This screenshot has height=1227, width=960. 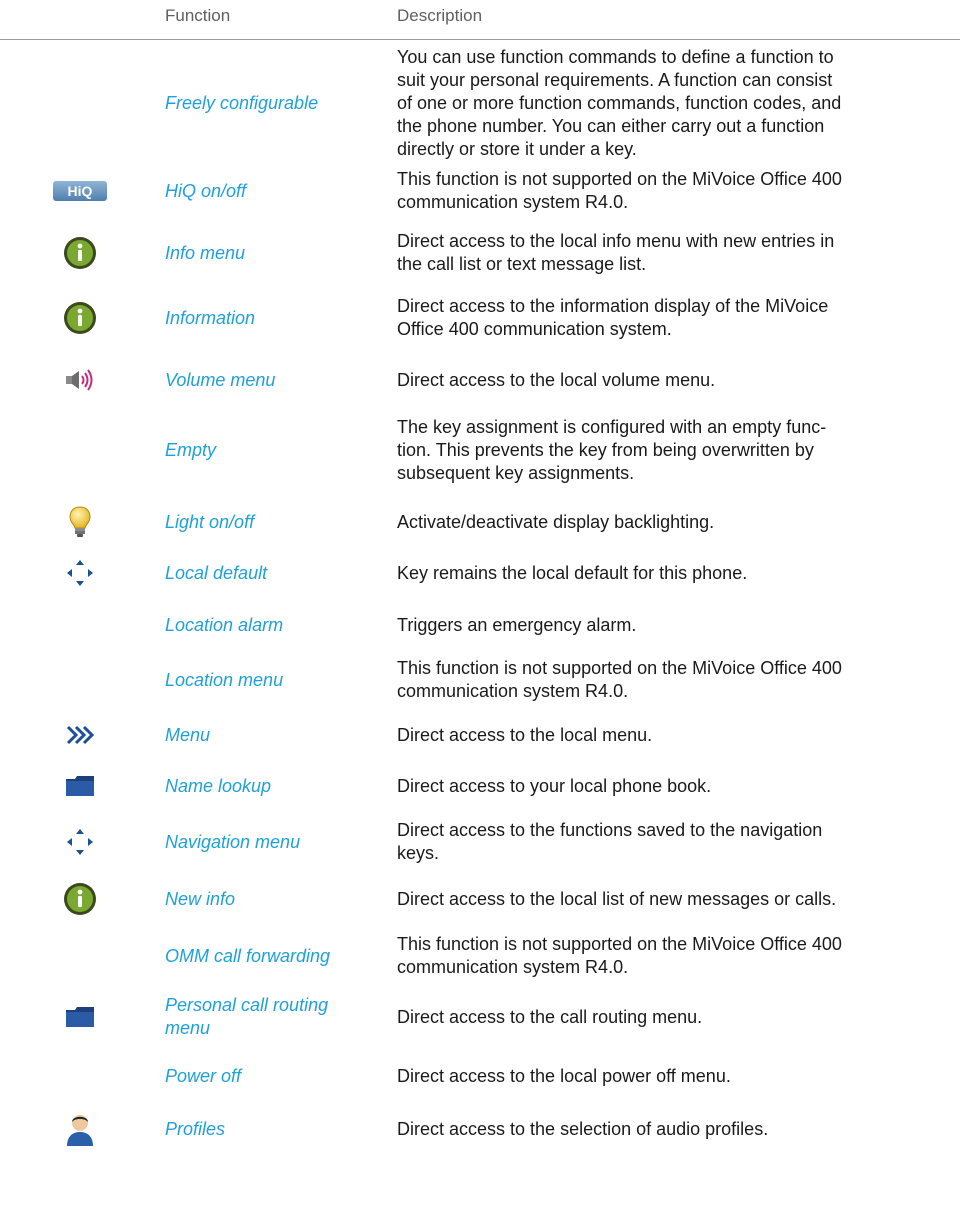 I want to click on function-name: Light on/off, so click(x=210, y=521).